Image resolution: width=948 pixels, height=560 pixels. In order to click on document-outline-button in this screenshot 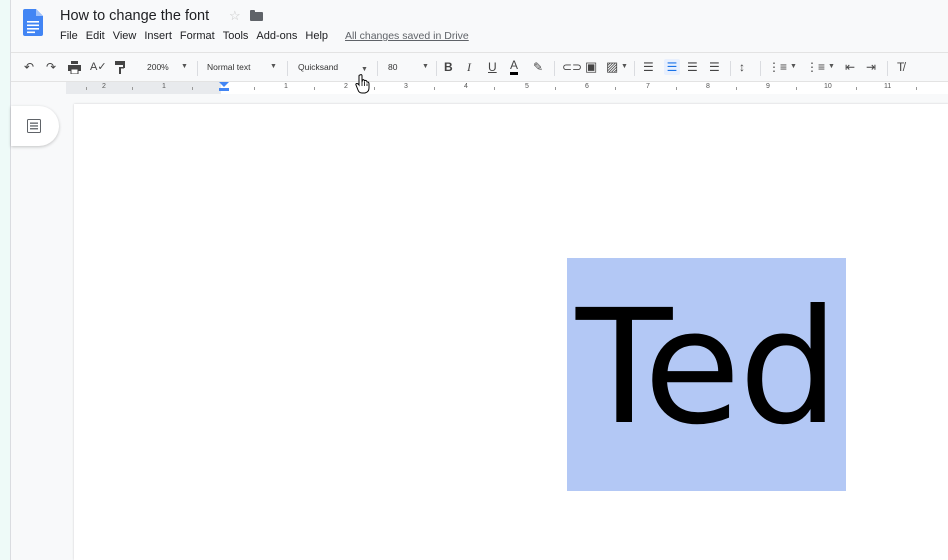, I will do `click(35, 126)`.